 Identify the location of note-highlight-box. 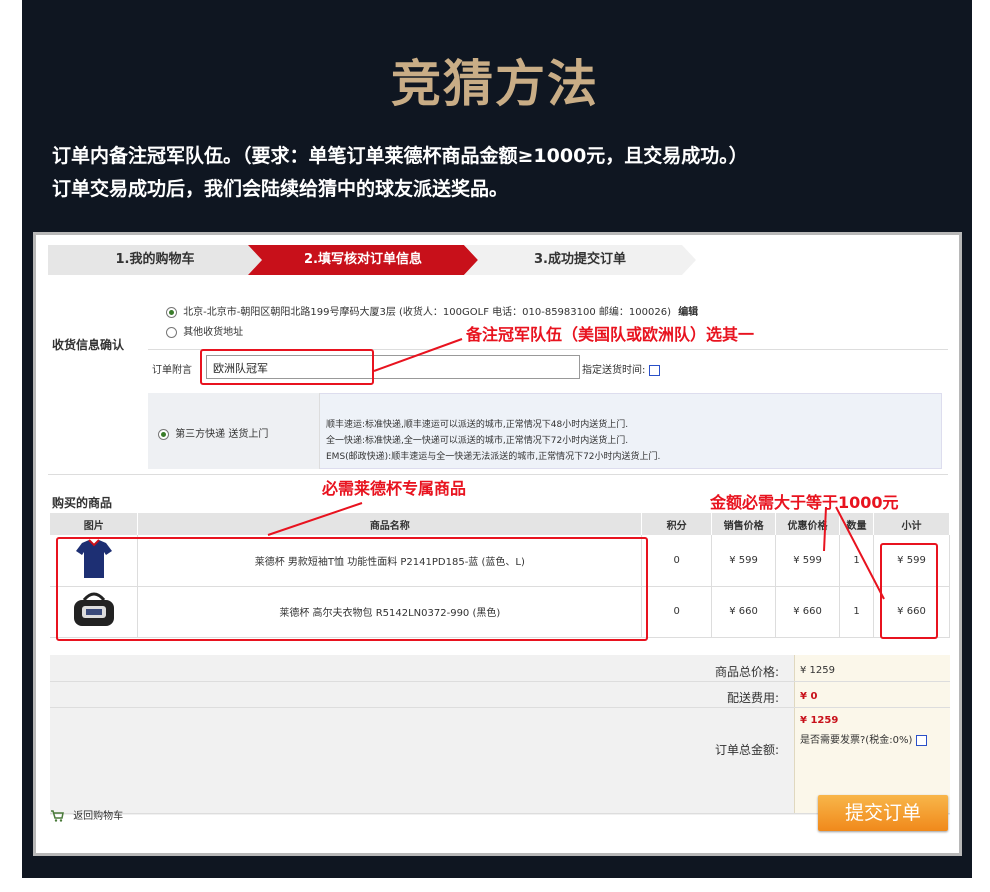
(287, 367).